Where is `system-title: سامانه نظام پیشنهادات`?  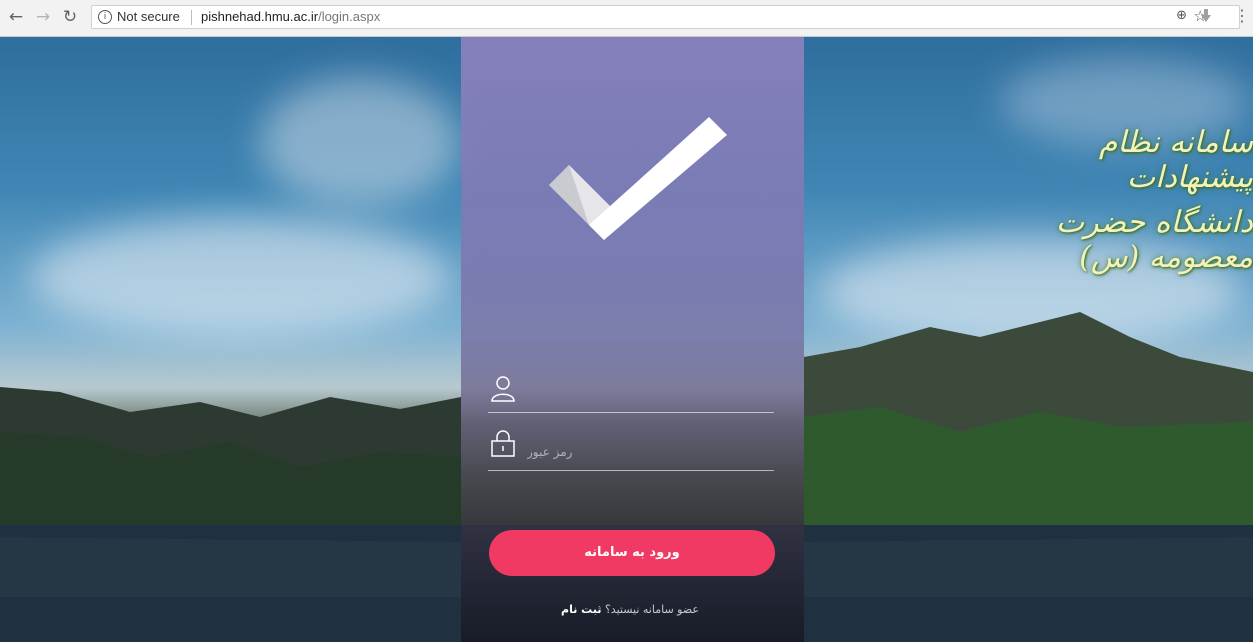
system-title: سامانه نظام پیشنهادات is located at coordinates (1175, 160).